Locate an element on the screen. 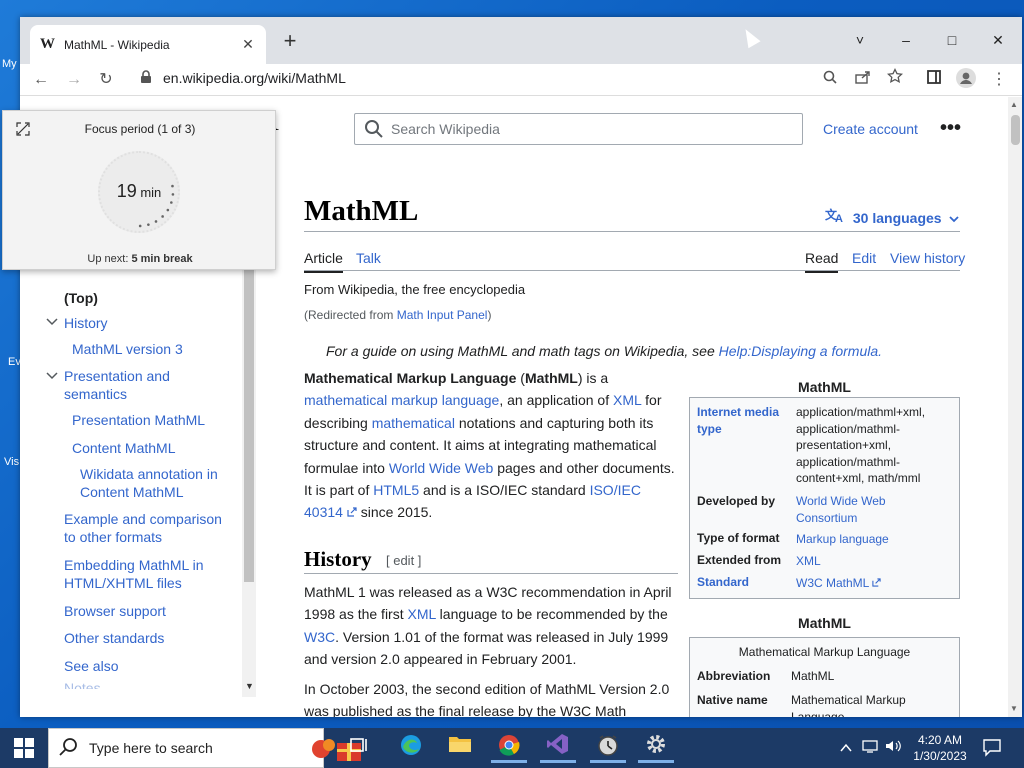 The image size is (1024, 768). page-scrollbar: ▲ ▼ is located at coordinates (1015, 407).